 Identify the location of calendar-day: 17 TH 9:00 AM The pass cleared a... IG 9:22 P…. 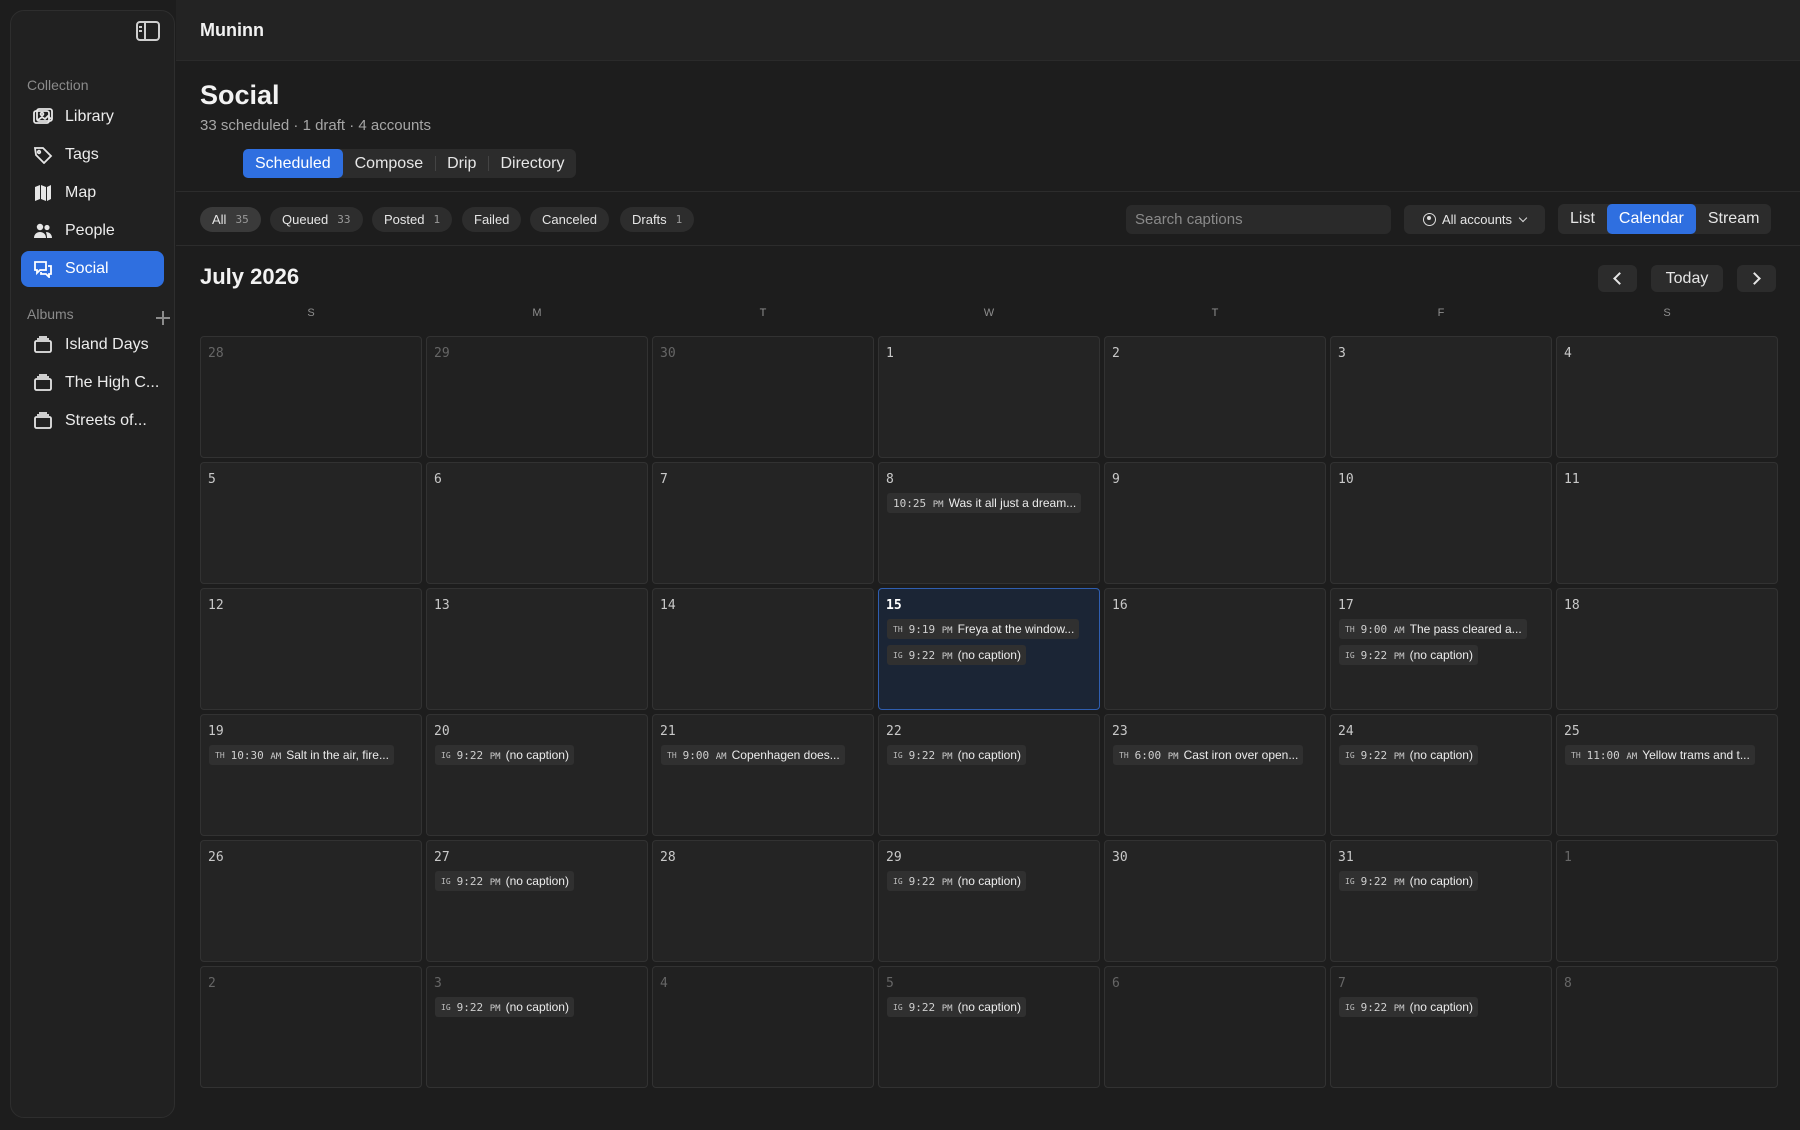
(1441, 649).